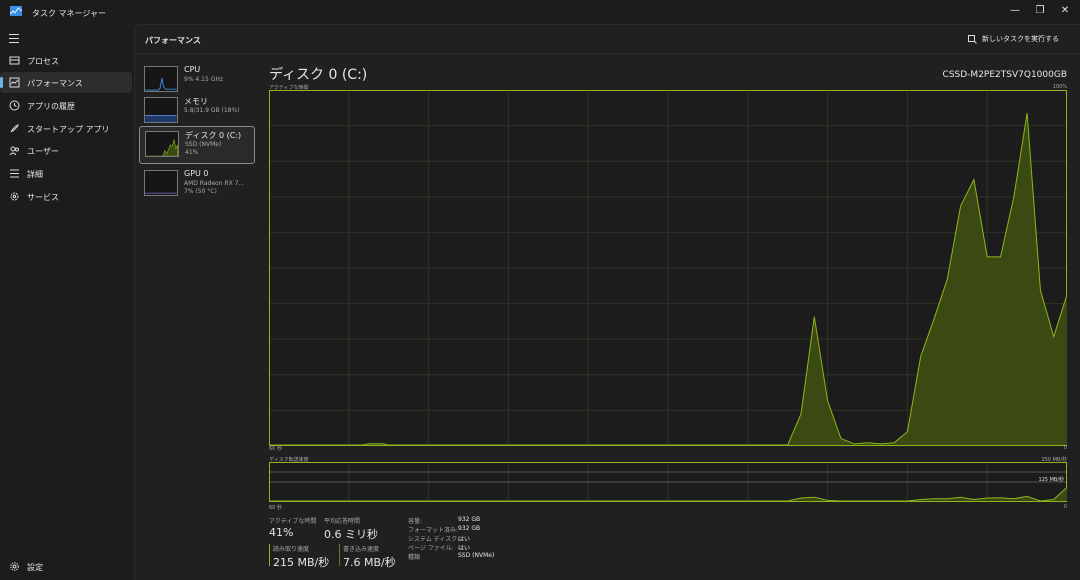  Describe the element at coordinates (66, 60) in the screenshot. I see `sidebar-item-processes: プロセス` at that location.